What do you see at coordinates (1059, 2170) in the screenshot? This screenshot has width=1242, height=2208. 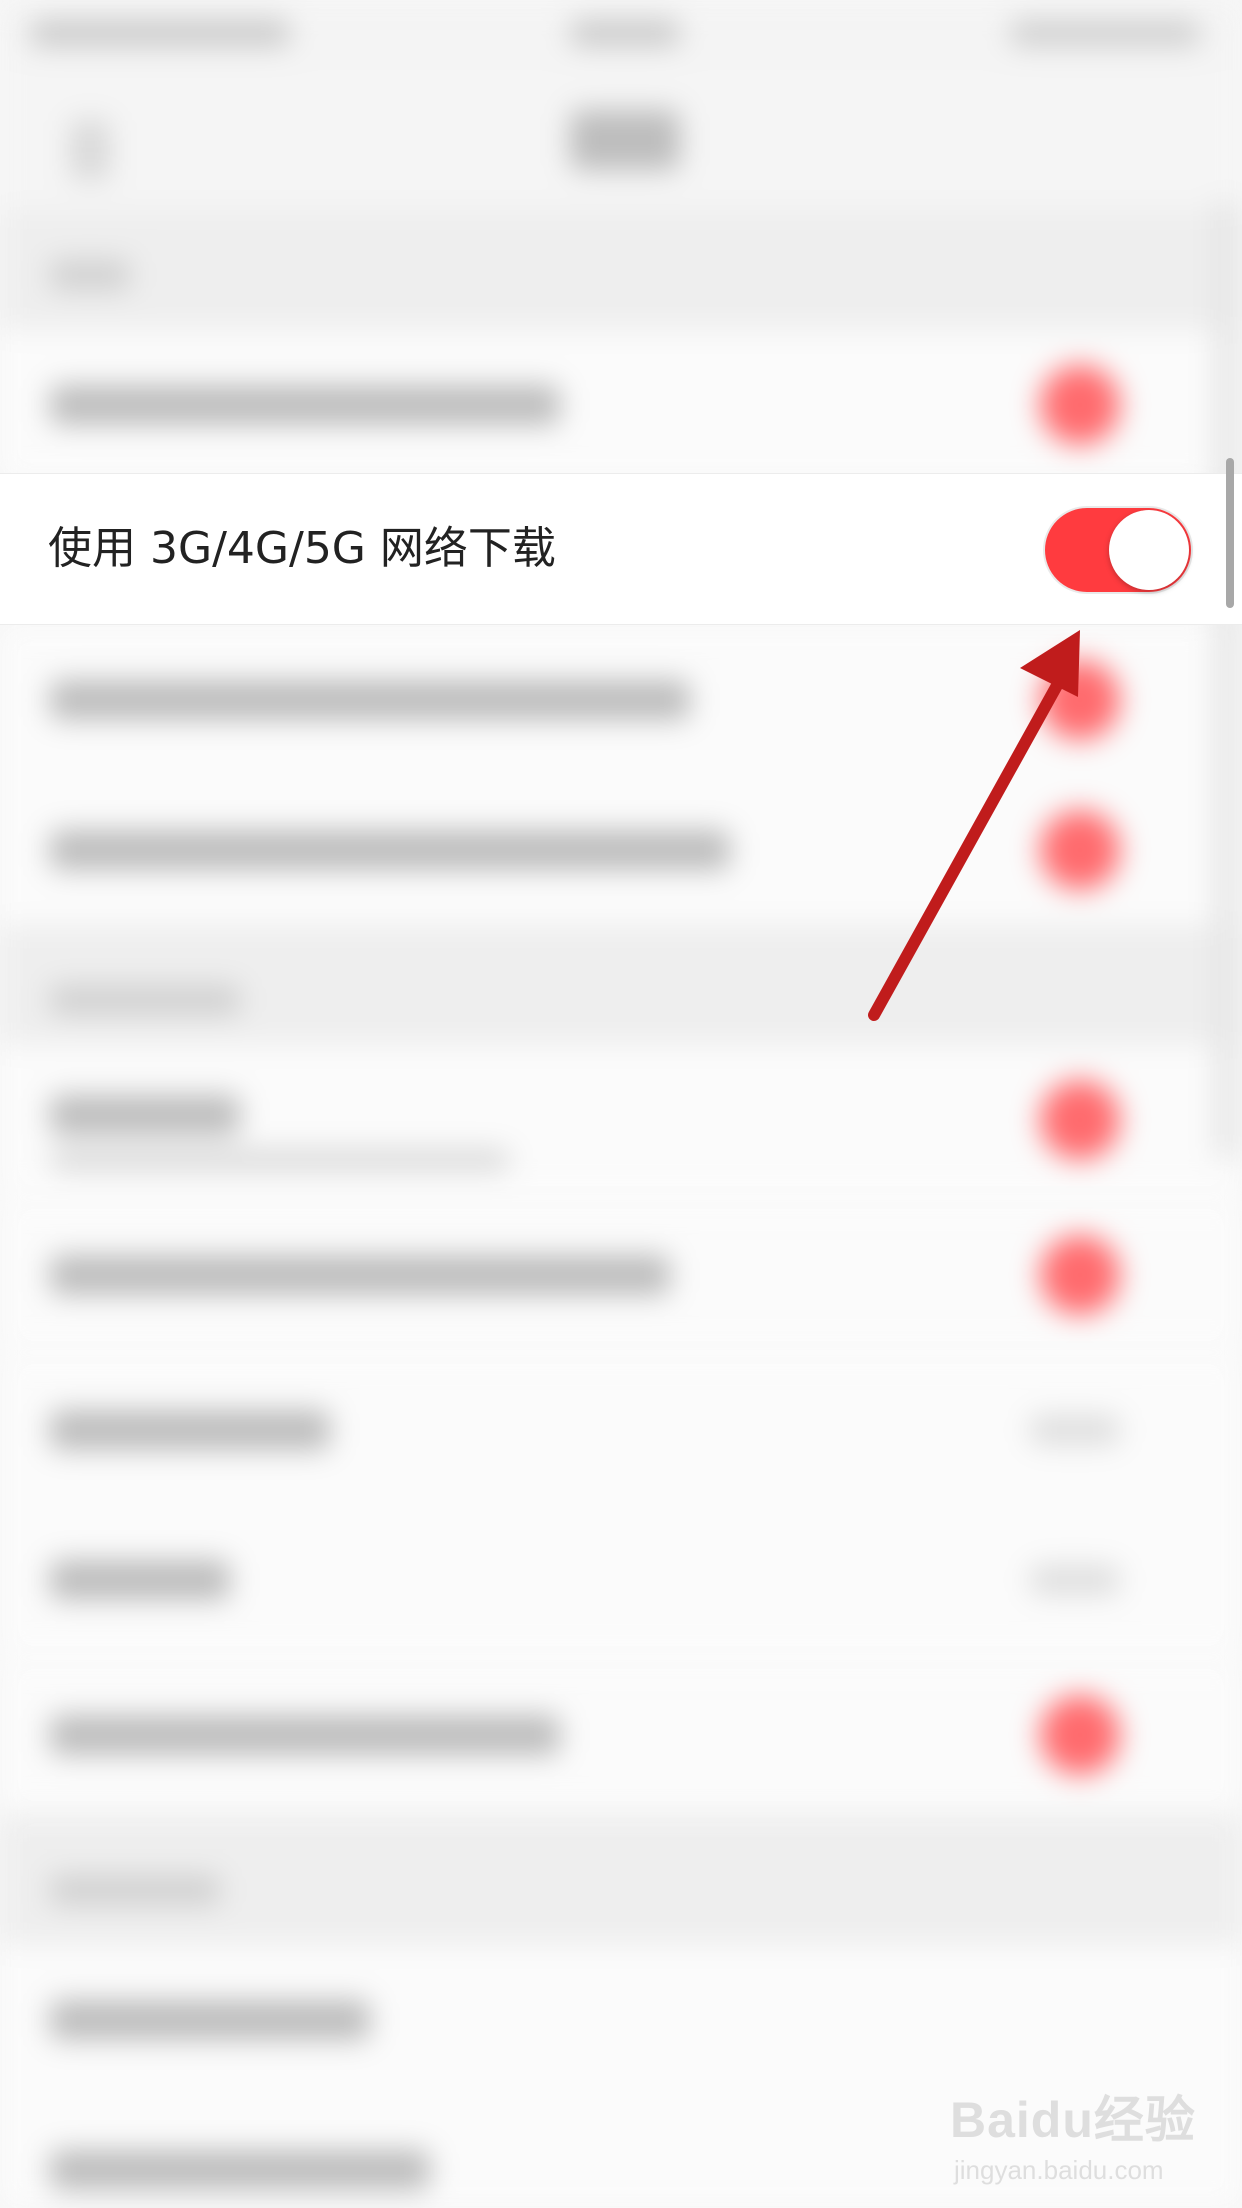 I see `watermark-url: jingyan.baidu.com` at bounding box center [1059, 2170].